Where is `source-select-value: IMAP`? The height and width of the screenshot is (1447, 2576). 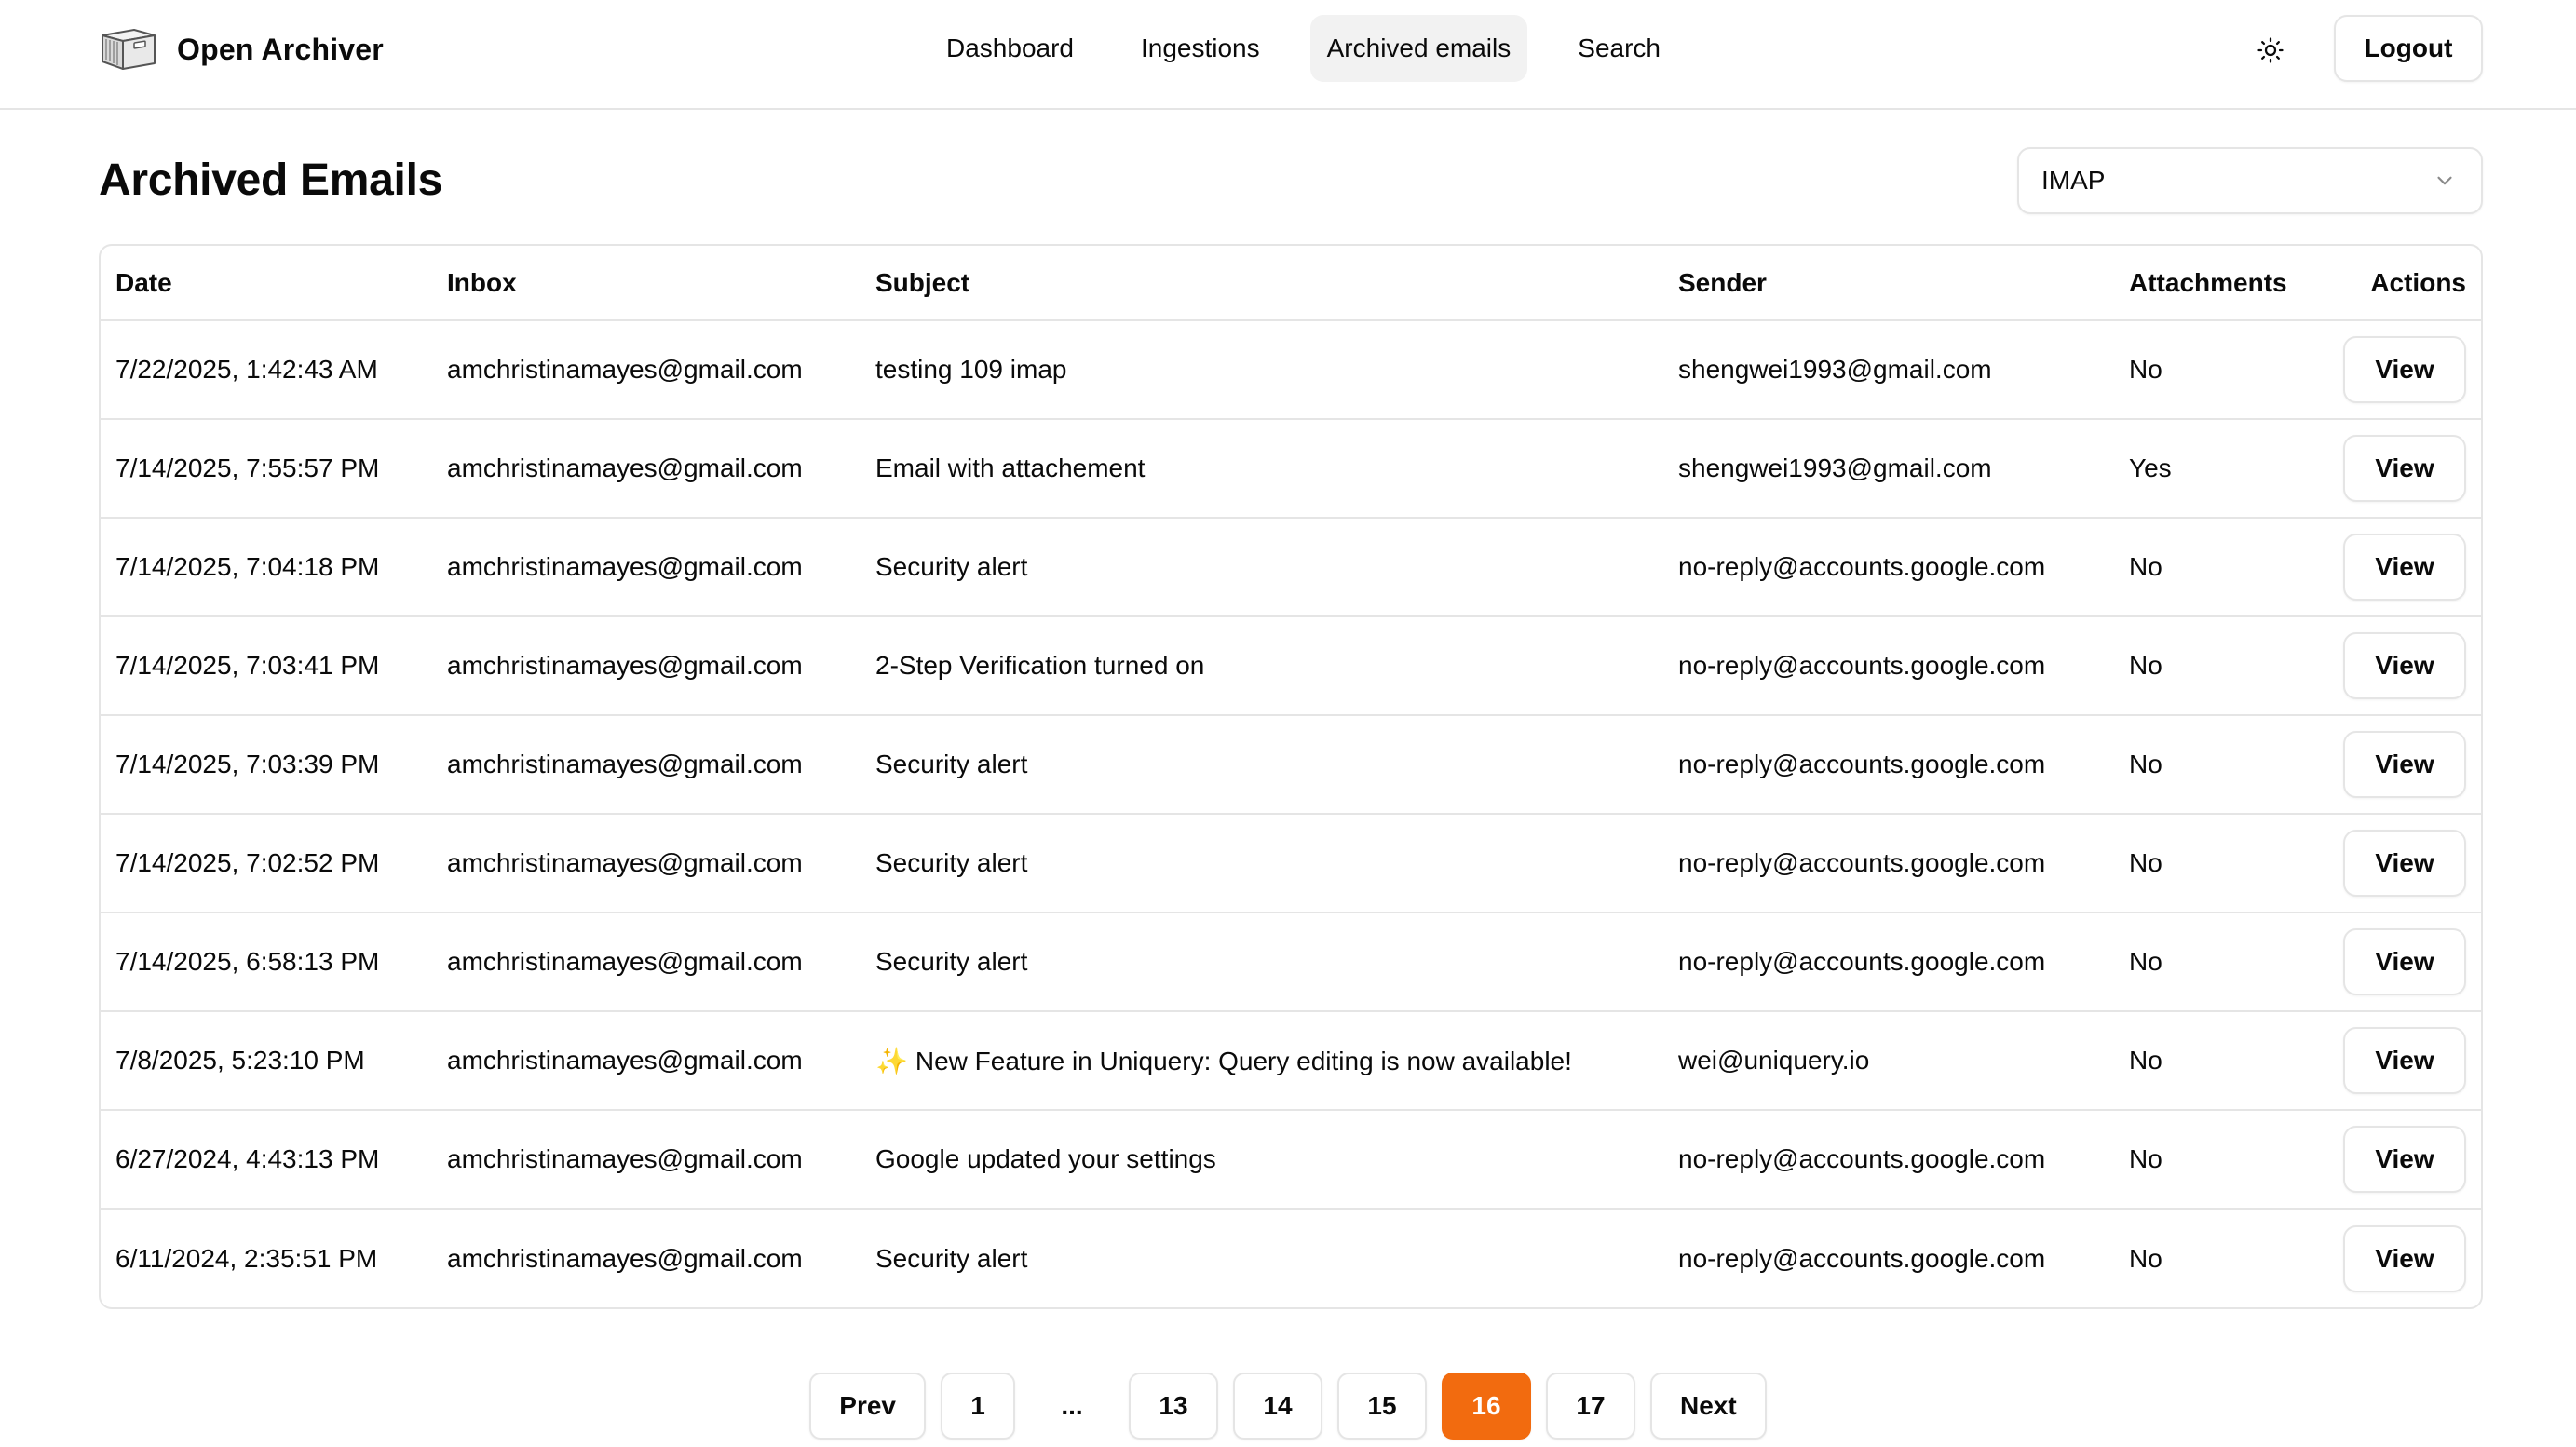 source-select-value: IMAP is located at coordinates (2073, 180).